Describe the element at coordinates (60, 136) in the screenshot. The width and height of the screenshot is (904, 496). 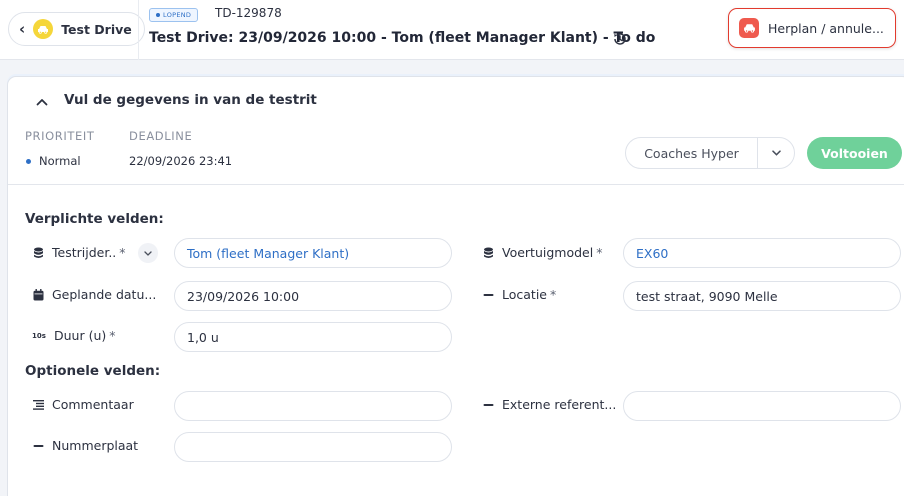
I see `priority-label: PRIORITEIT` at that location.